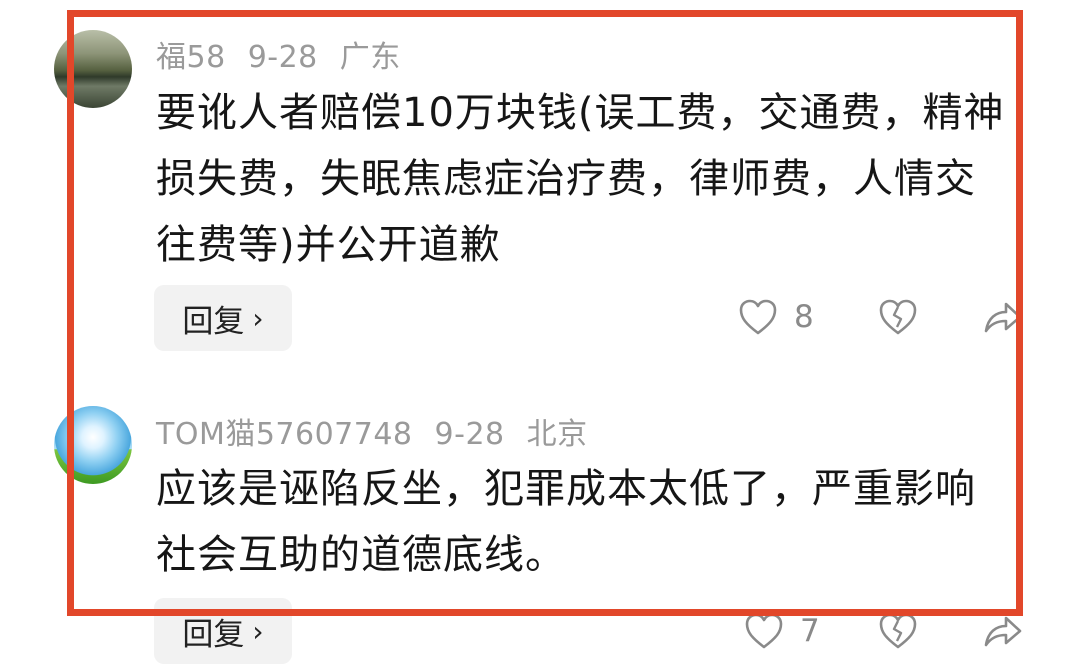 The height and width of the screenshot is (666, 1080). What do you see at coordinates (370, 57) in the screenshot?
I see `comment-location: 广东` at bounding box center [370, 57].